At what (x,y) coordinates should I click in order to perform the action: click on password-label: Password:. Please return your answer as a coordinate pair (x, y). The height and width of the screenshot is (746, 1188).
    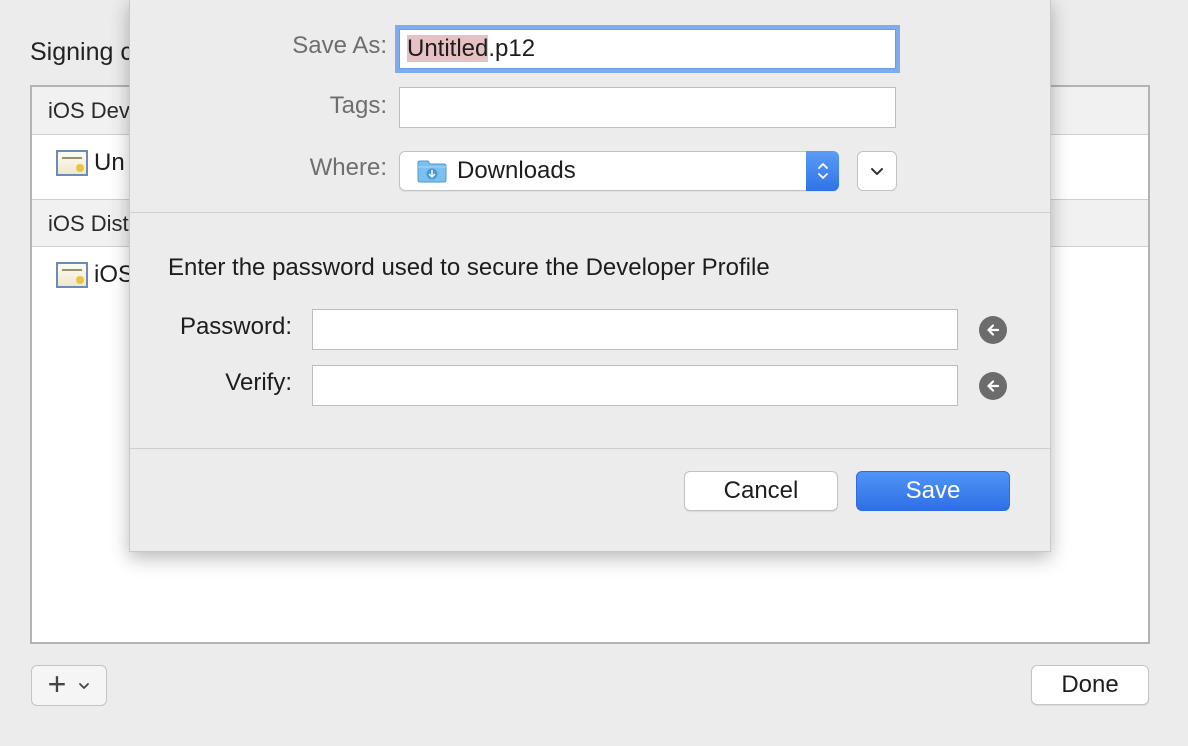
    Looking at the image, I should click on (235, 326).